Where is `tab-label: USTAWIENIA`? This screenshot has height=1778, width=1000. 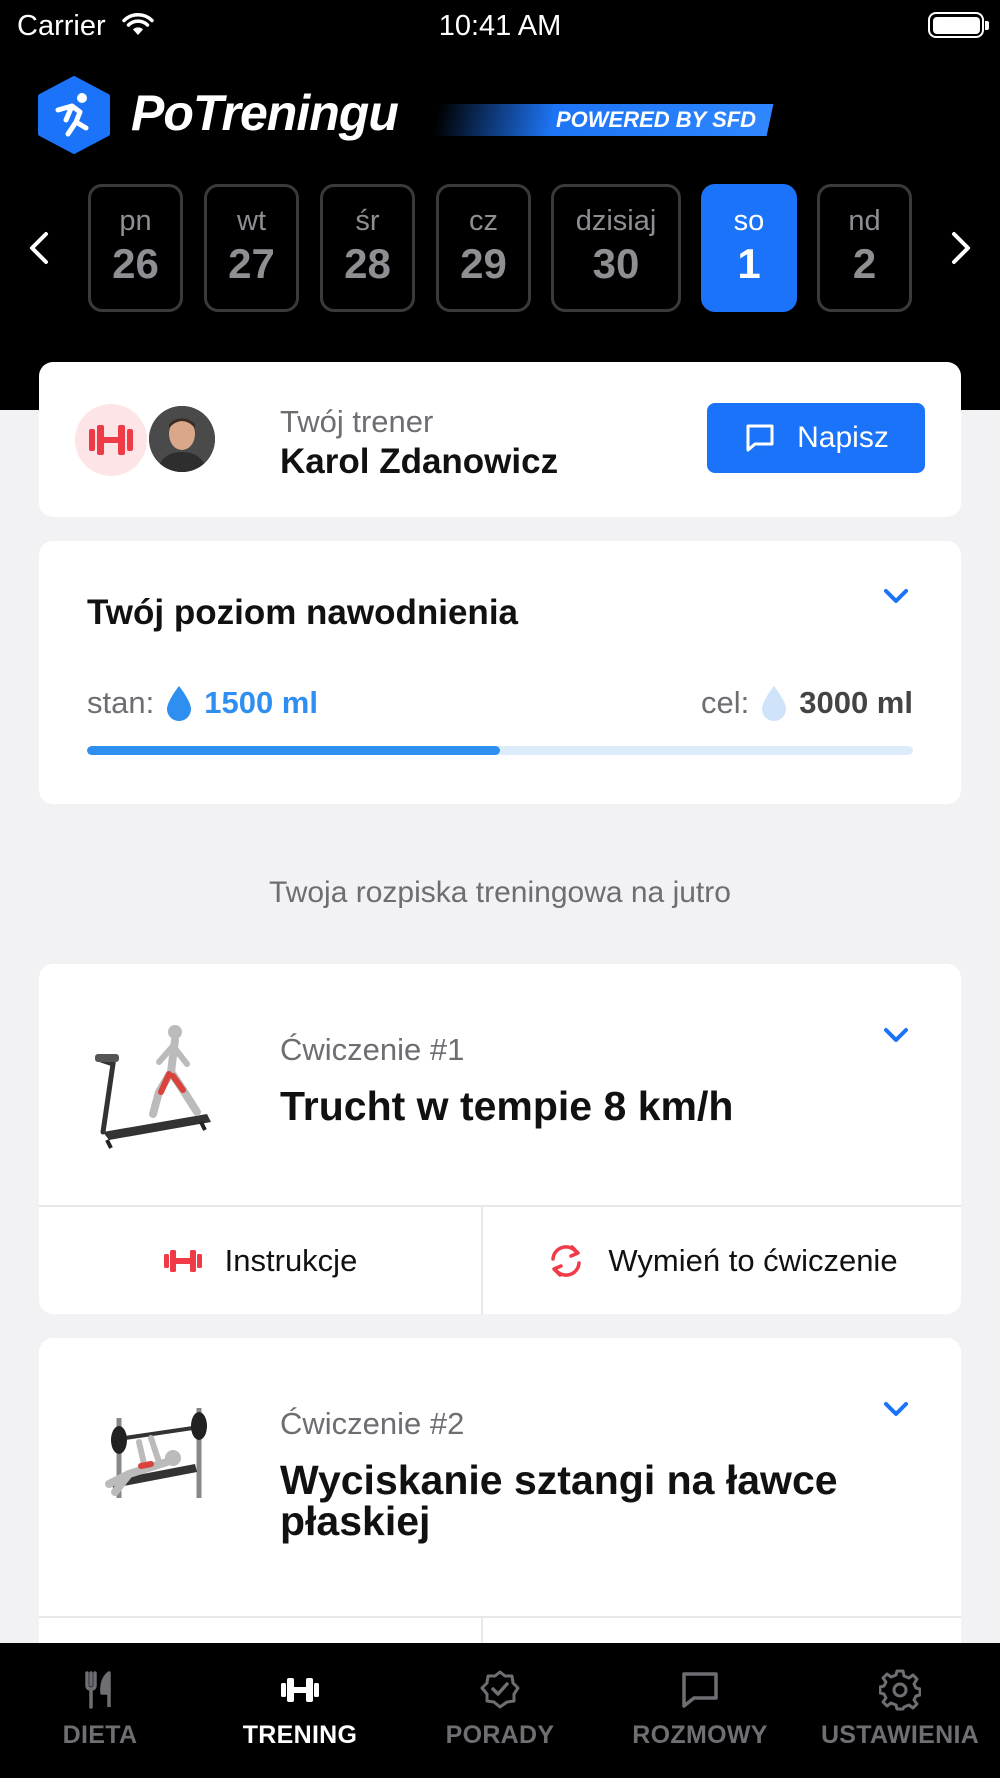
tab-label: USTAWIENIA is located at coordinates (900, 1735).